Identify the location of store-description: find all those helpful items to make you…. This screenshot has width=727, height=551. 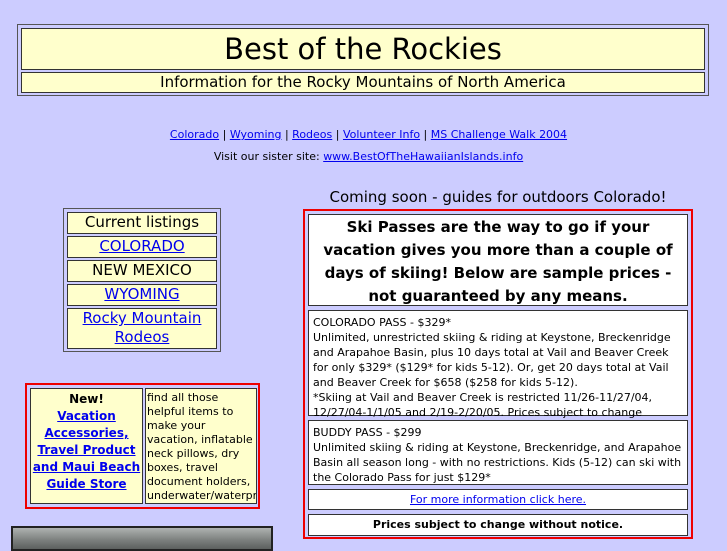
(201, 446).